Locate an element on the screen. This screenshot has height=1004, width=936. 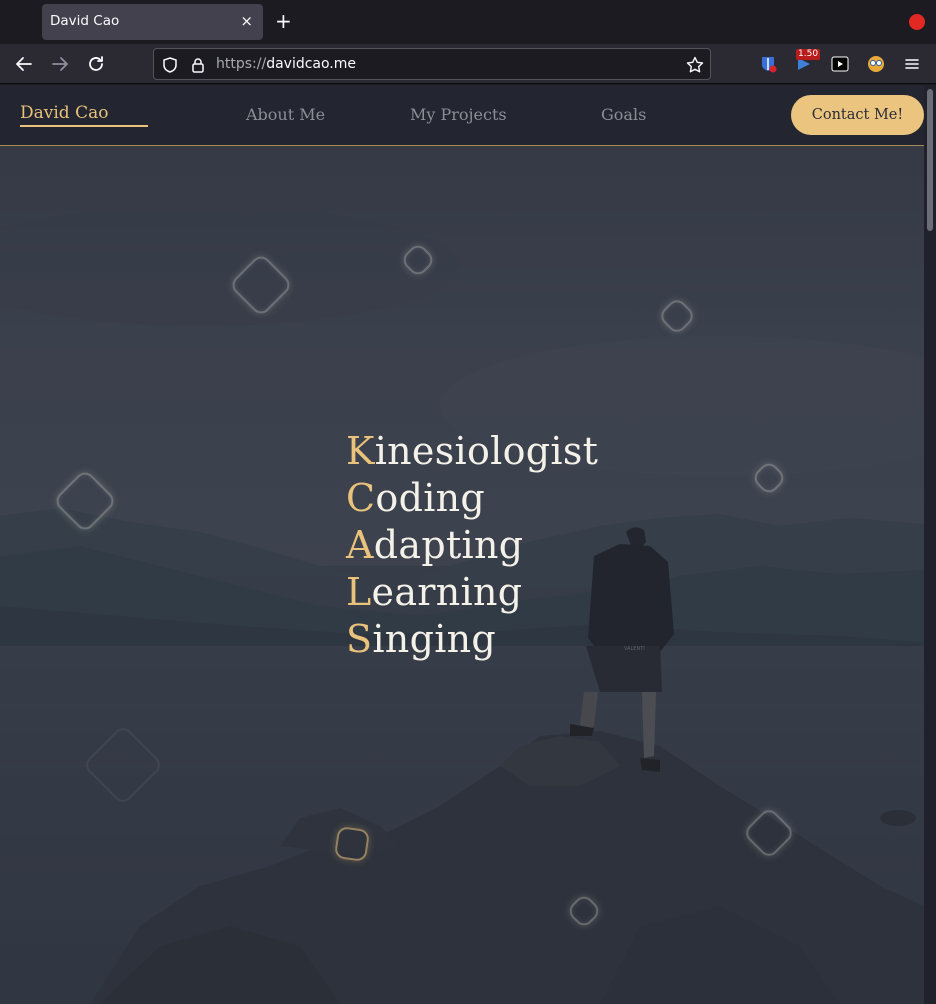
browser-toolbar: https://davidcao.me 1.50 is located at coordinates (468, 64).